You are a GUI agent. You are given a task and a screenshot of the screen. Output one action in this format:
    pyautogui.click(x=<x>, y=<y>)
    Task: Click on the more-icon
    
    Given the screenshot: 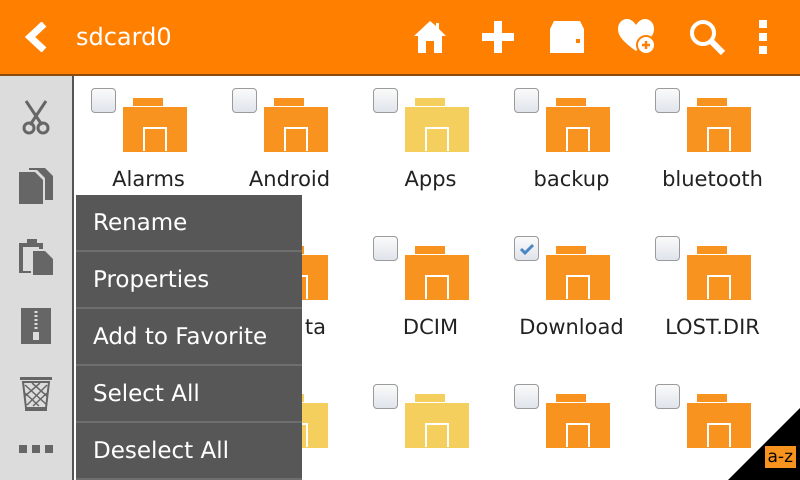 What is the action you would take?
    pyautogui.click(x=36, y=449)
    